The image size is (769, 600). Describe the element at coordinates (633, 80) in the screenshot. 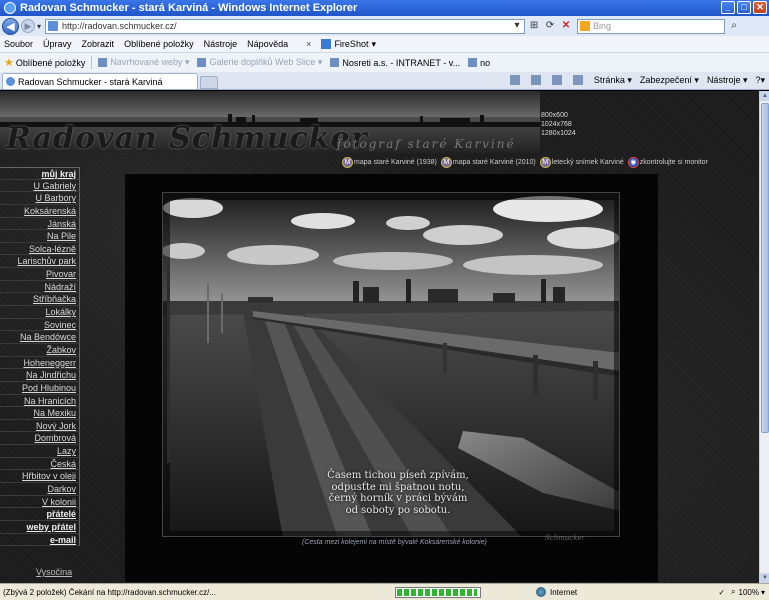

I see `command-bar: Stránka ▾ Zabezpečení ▾ Nástroje ▾ ?▾` at that location.